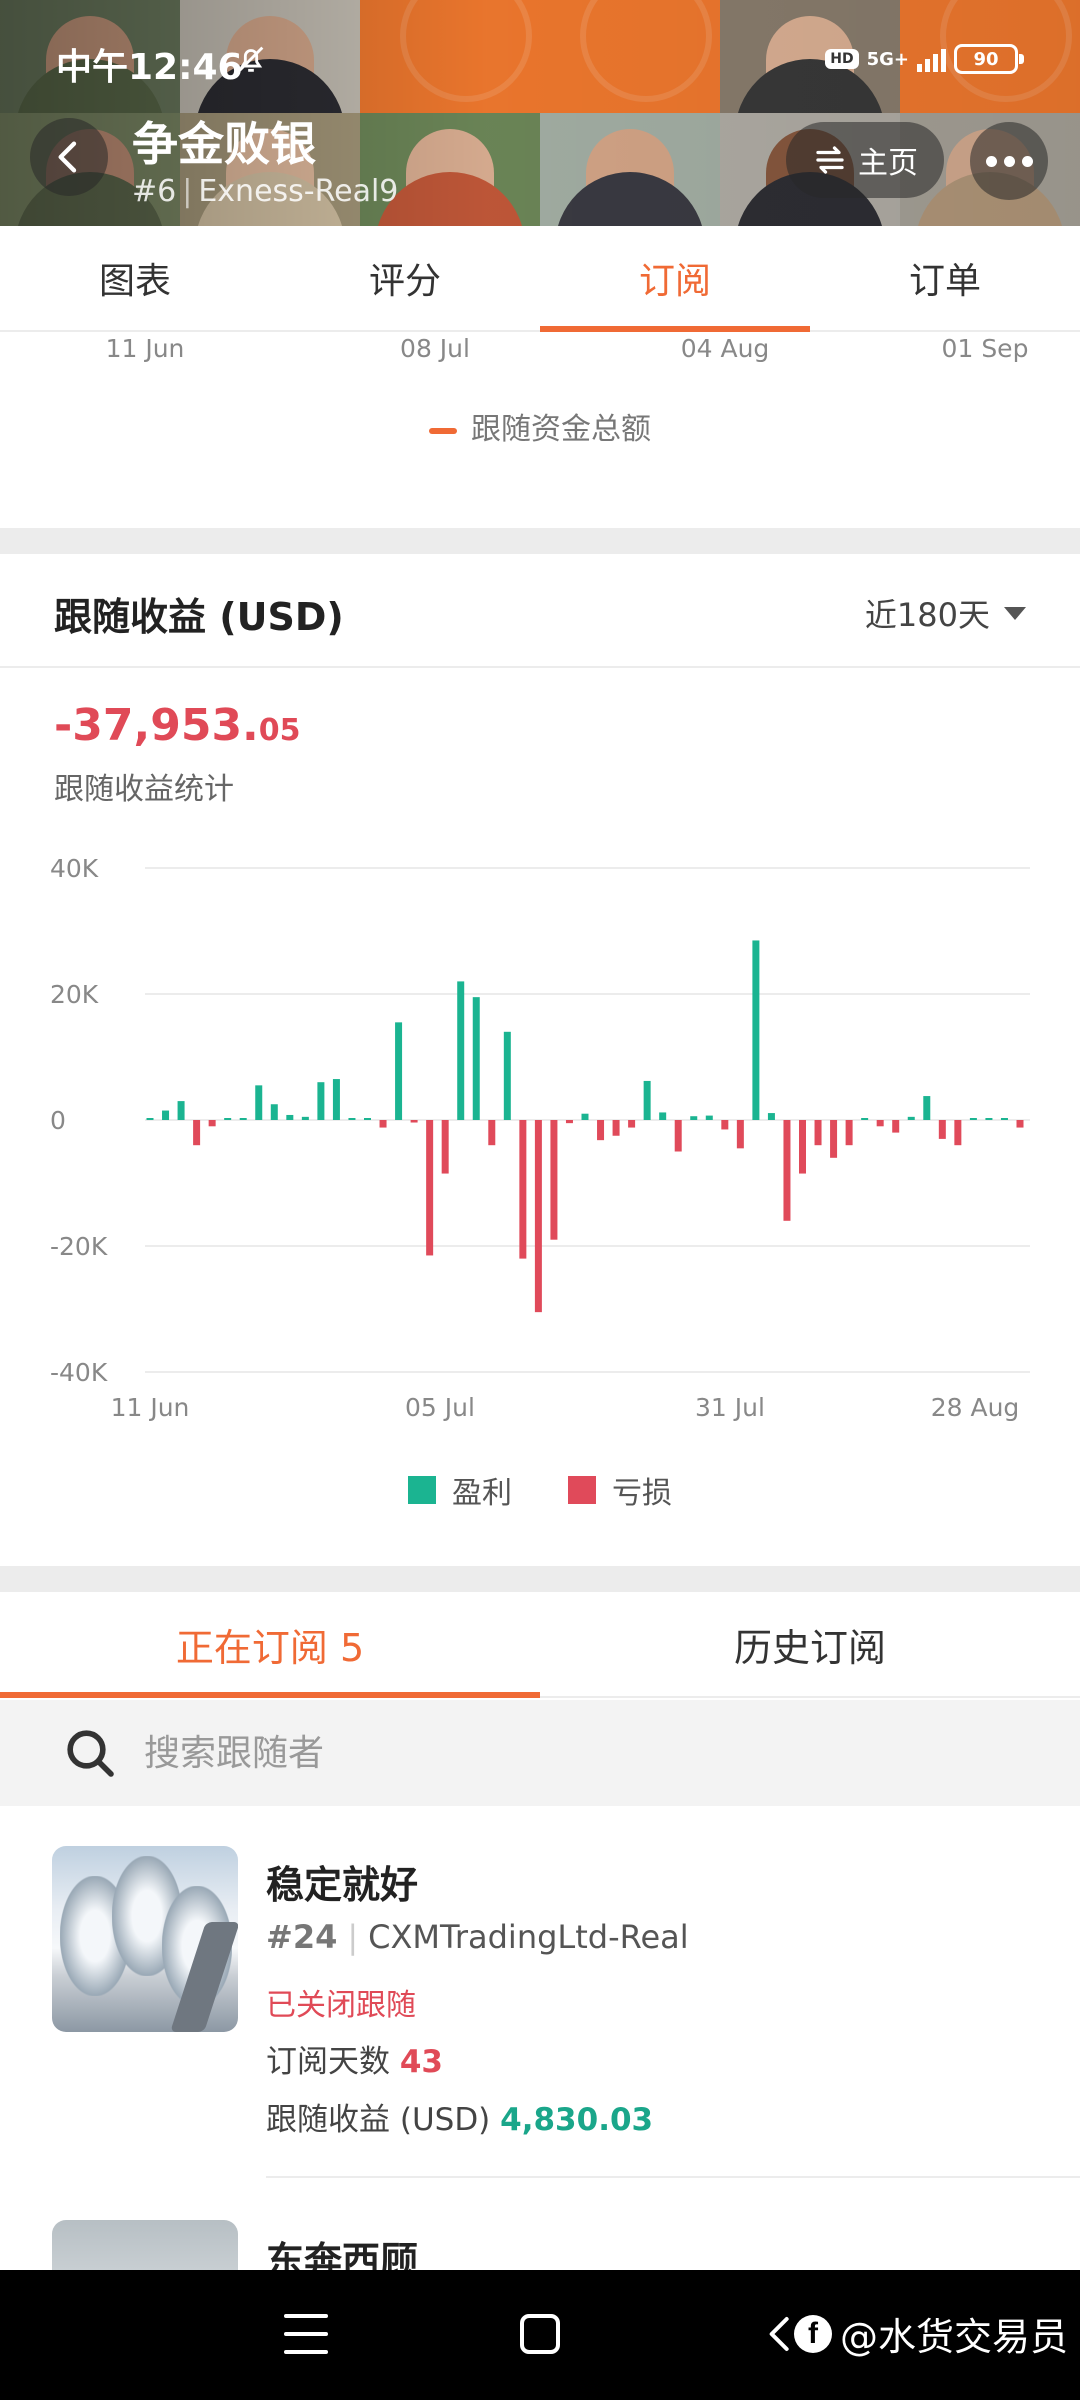 The height and width of the screenshot is (2400, 1080). Describe the element at coordinates (830, 160) in the screenshot. I see `swap-icon` at that location.